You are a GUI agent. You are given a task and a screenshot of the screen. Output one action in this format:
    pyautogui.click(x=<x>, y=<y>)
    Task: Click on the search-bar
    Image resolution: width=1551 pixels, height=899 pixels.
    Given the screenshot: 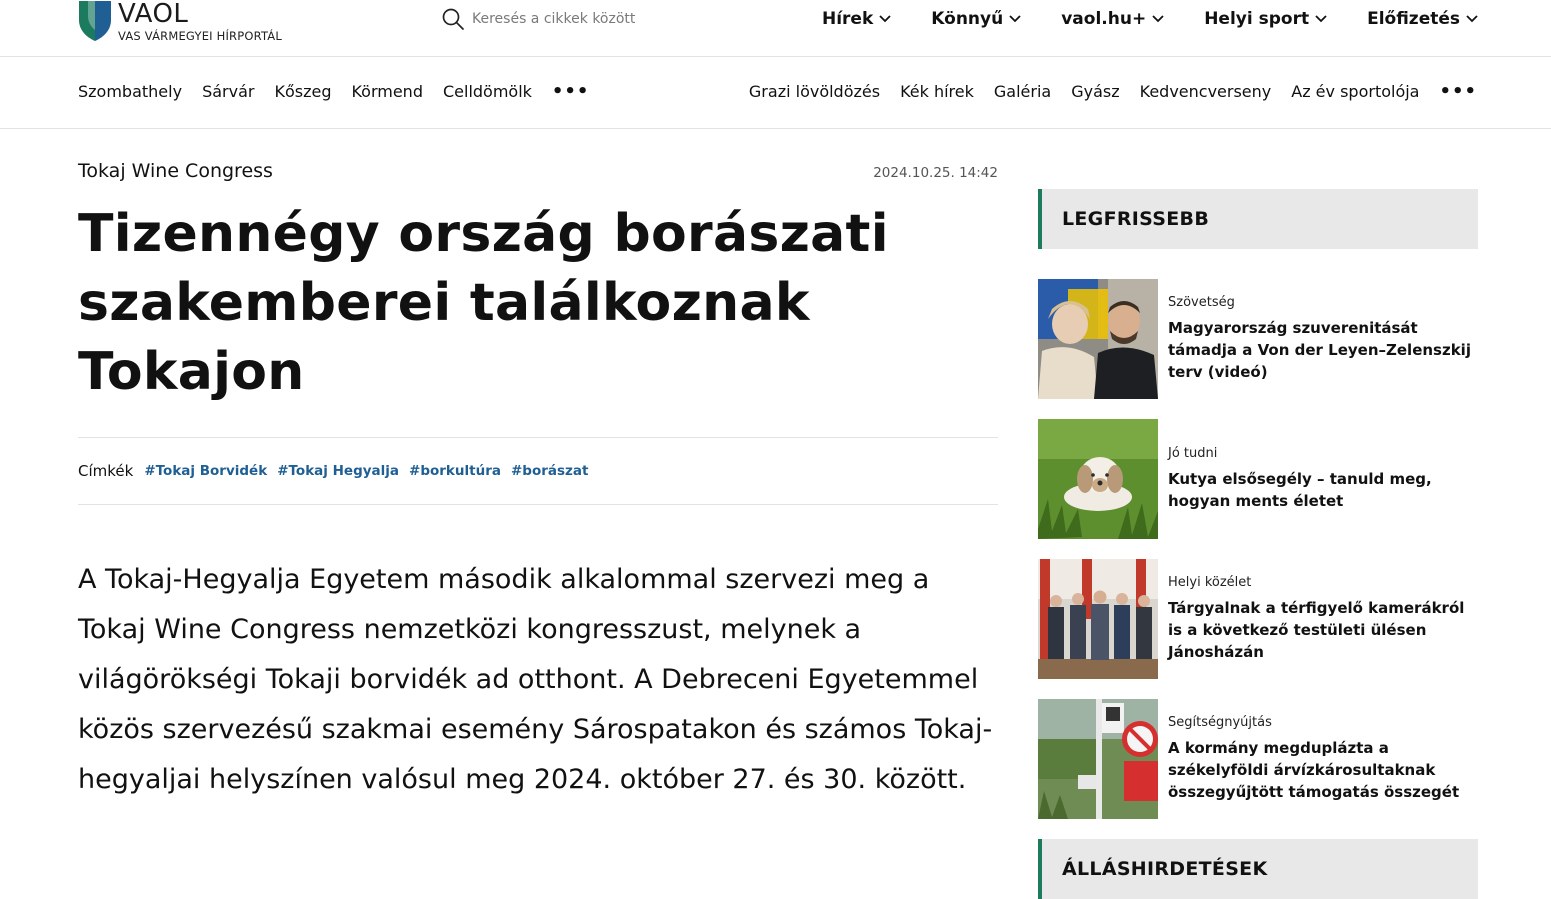 What is the action you would take?
    pyautogui.click(x=567, y=19)
    